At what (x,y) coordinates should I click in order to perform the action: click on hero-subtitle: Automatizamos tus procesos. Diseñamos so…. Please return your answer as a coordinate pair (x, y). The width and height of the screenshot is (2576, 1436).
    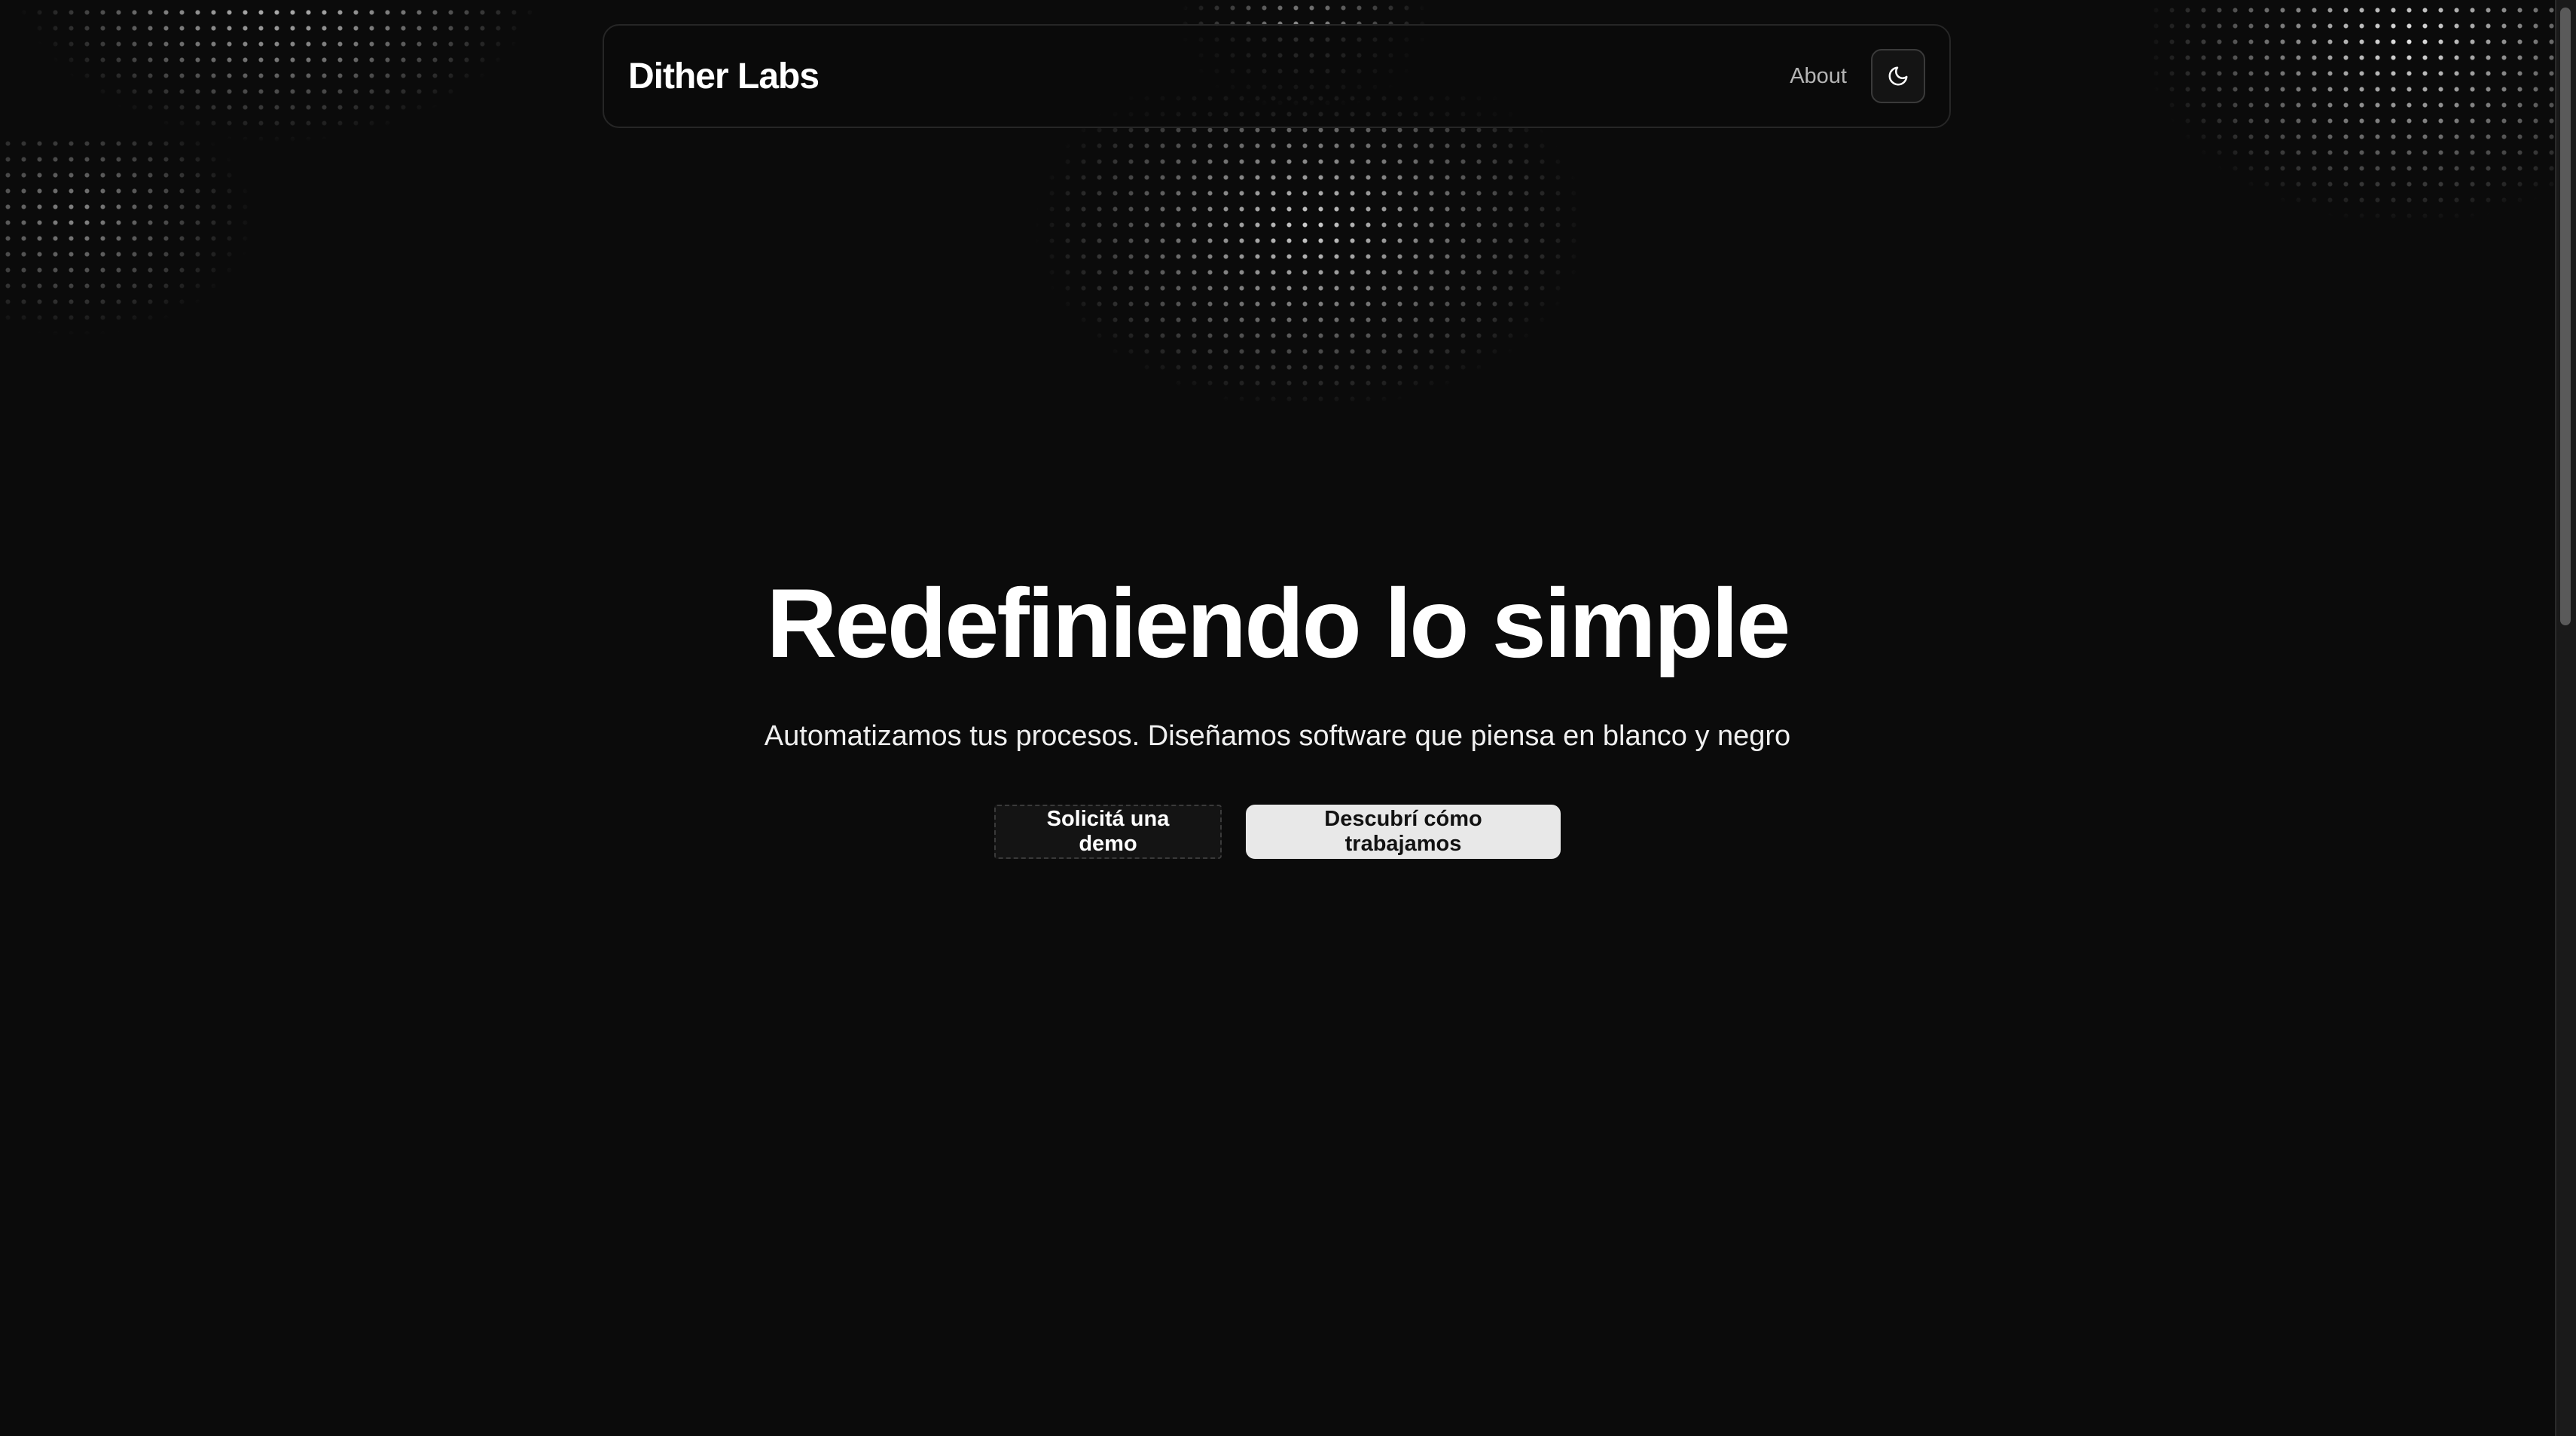
    Looking at the image, I should click on (1278, 736).